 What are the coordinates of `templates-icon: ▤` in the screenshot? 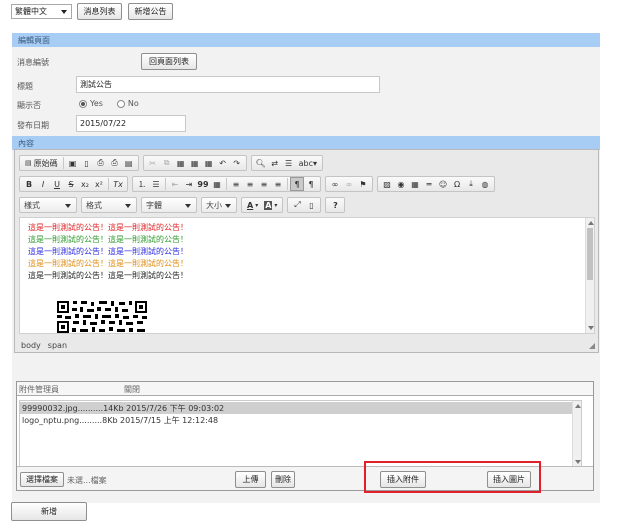 It's located at (129, 163).